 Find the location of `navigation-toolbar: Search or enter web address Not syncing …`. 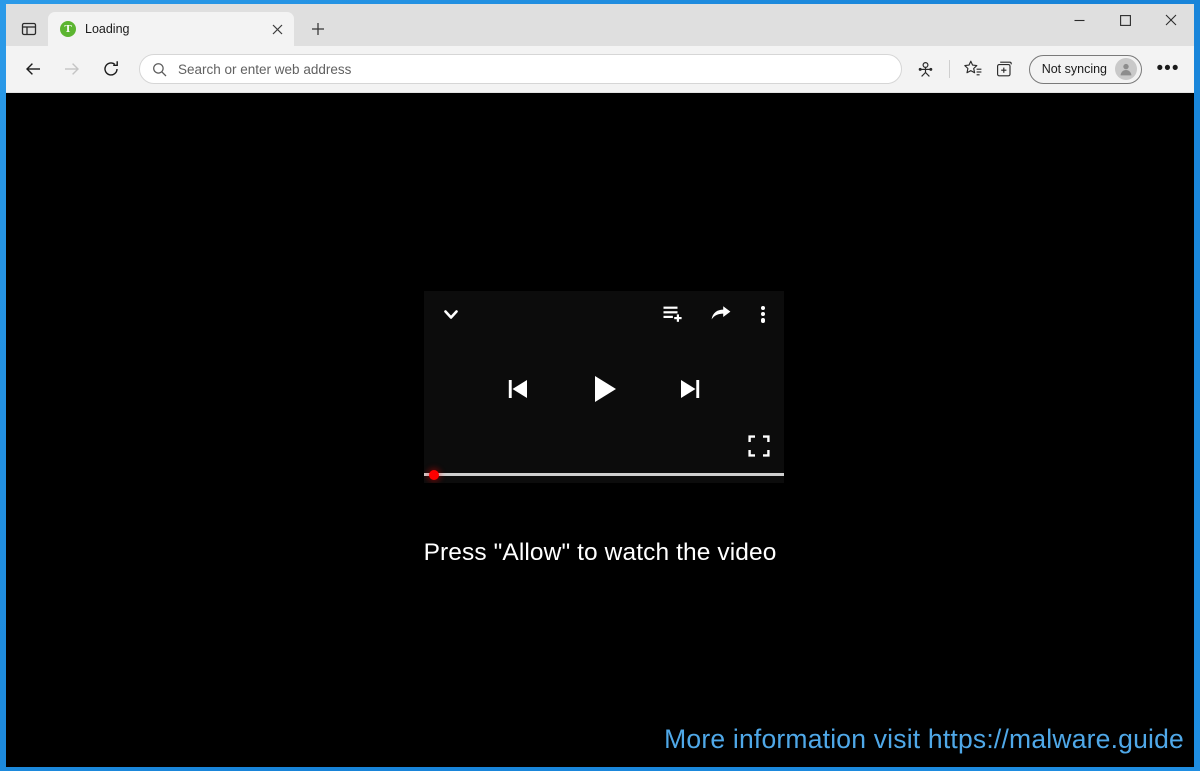

navigation-toolbar: Search or enter web address Not syncing … is located at coordinates (600, 69).